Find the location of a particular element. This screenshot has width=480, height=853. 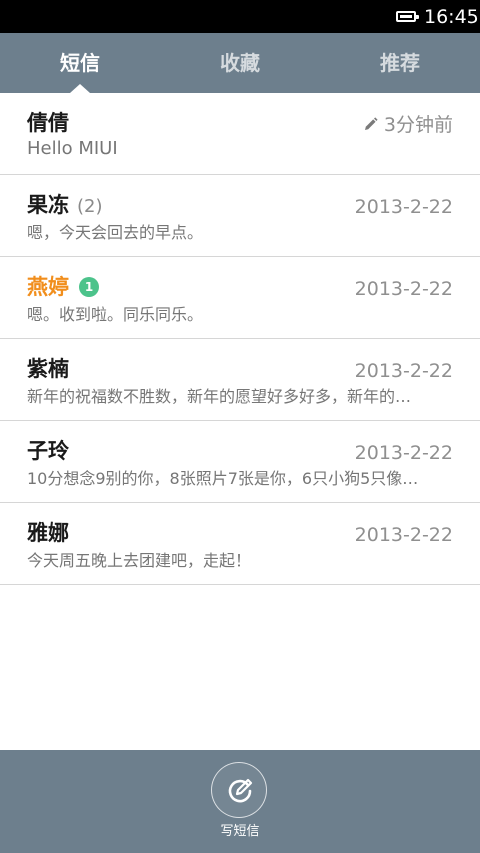

bottom-bar: 写短信 is located at coordinates (240, 801).